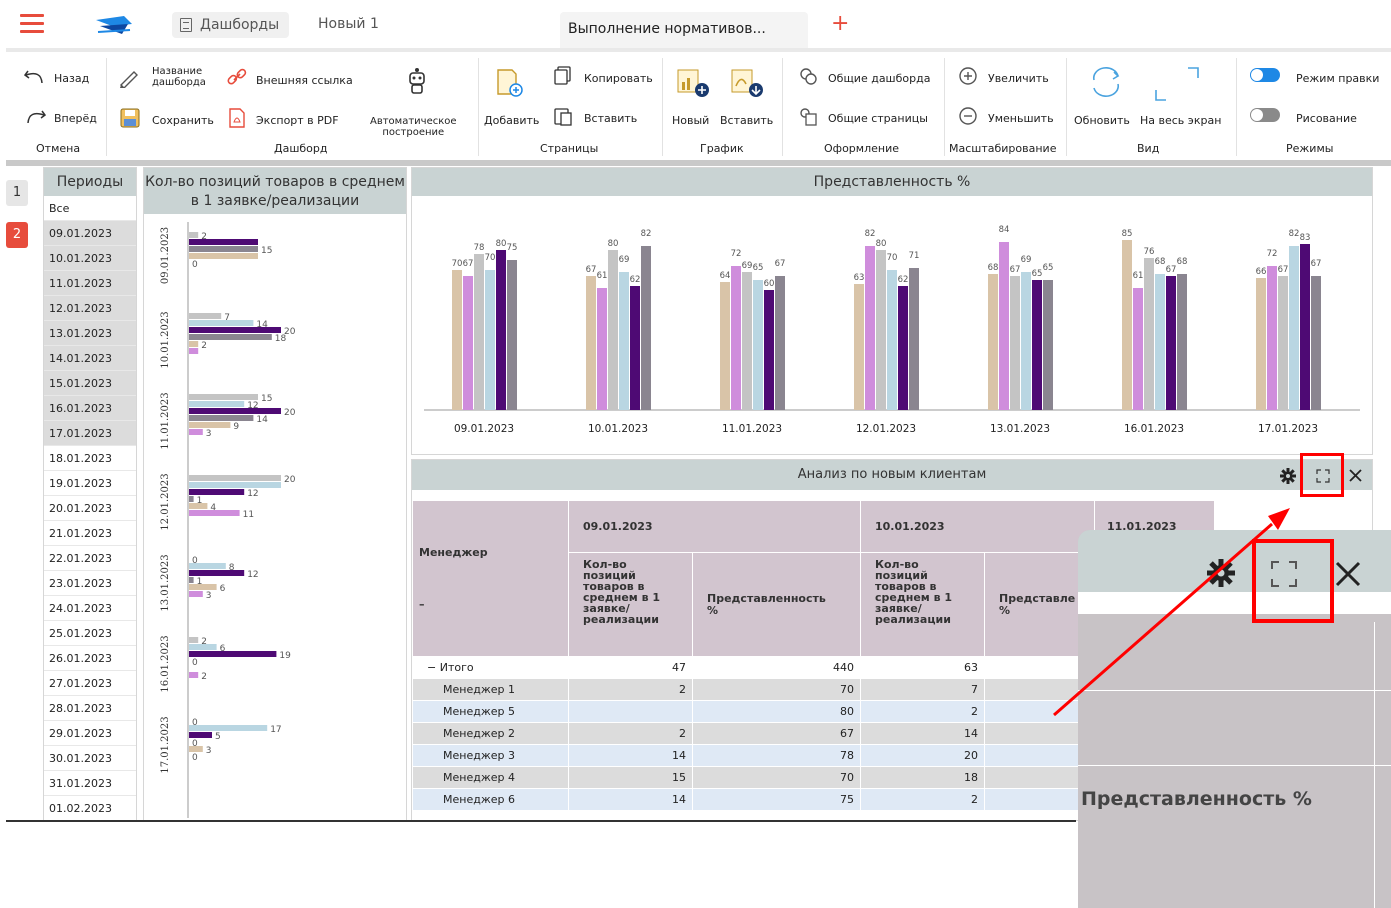 The width and height of the screenshot is (1391, 908). I want to click on pct-chart-title: Представленность %, so click(892, 182).